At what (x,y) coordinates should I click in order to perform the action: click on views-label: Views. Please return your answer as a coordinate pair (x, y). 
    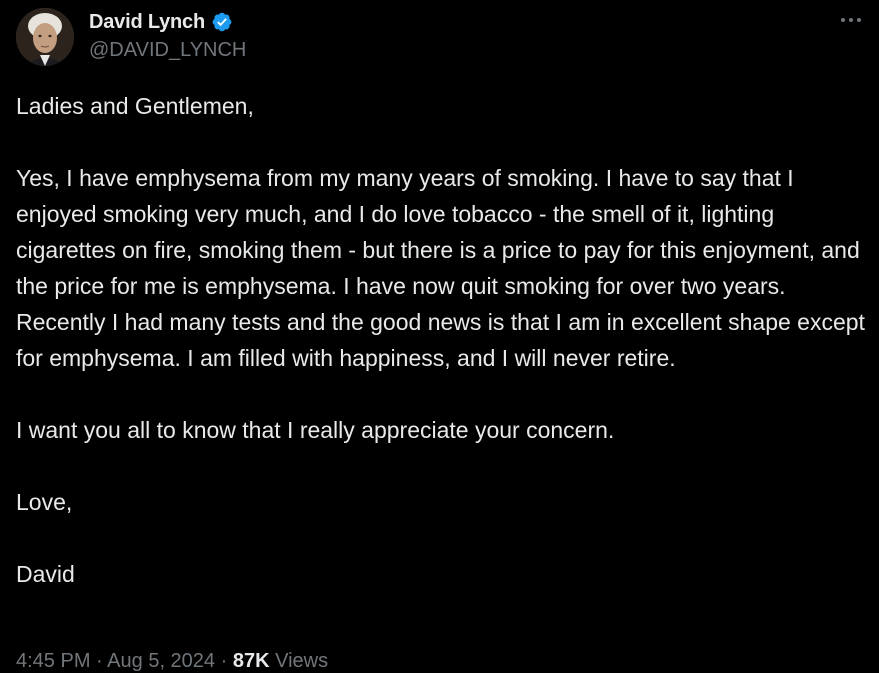
    Looking at the image, I should click on (302, 661).